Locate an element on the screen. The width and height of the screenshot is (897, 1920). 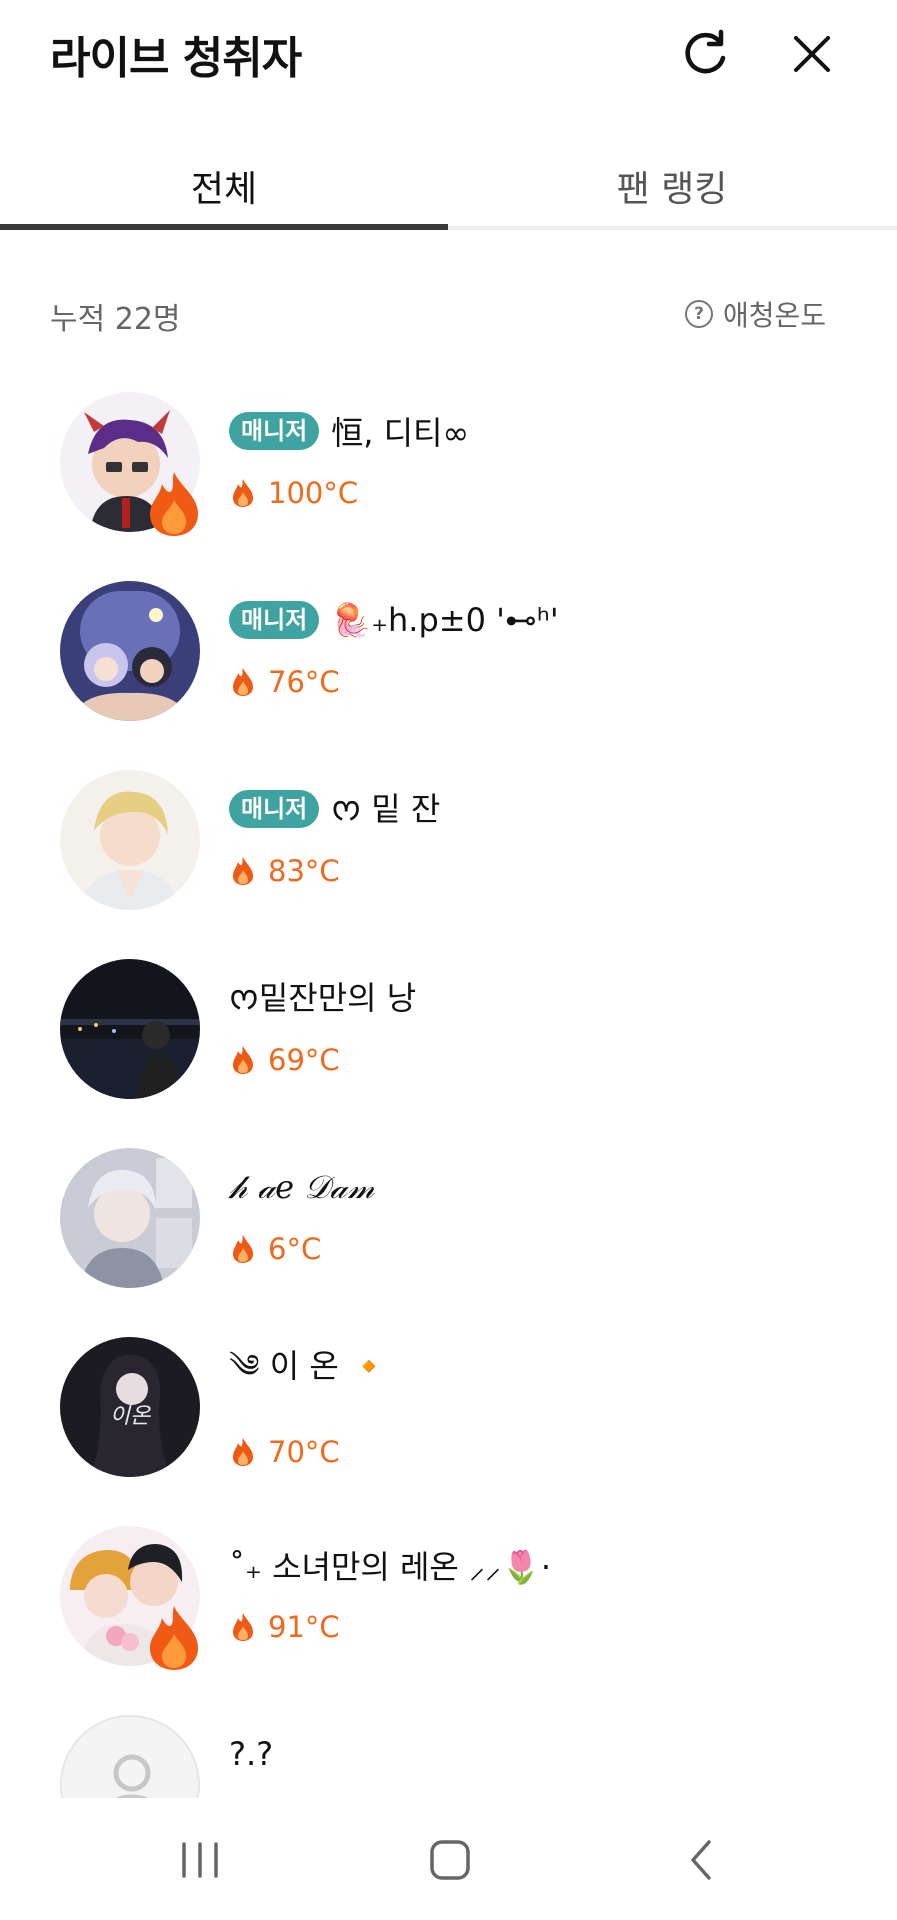
affection-temperature: 100°C is located at coordinates (295, 493).